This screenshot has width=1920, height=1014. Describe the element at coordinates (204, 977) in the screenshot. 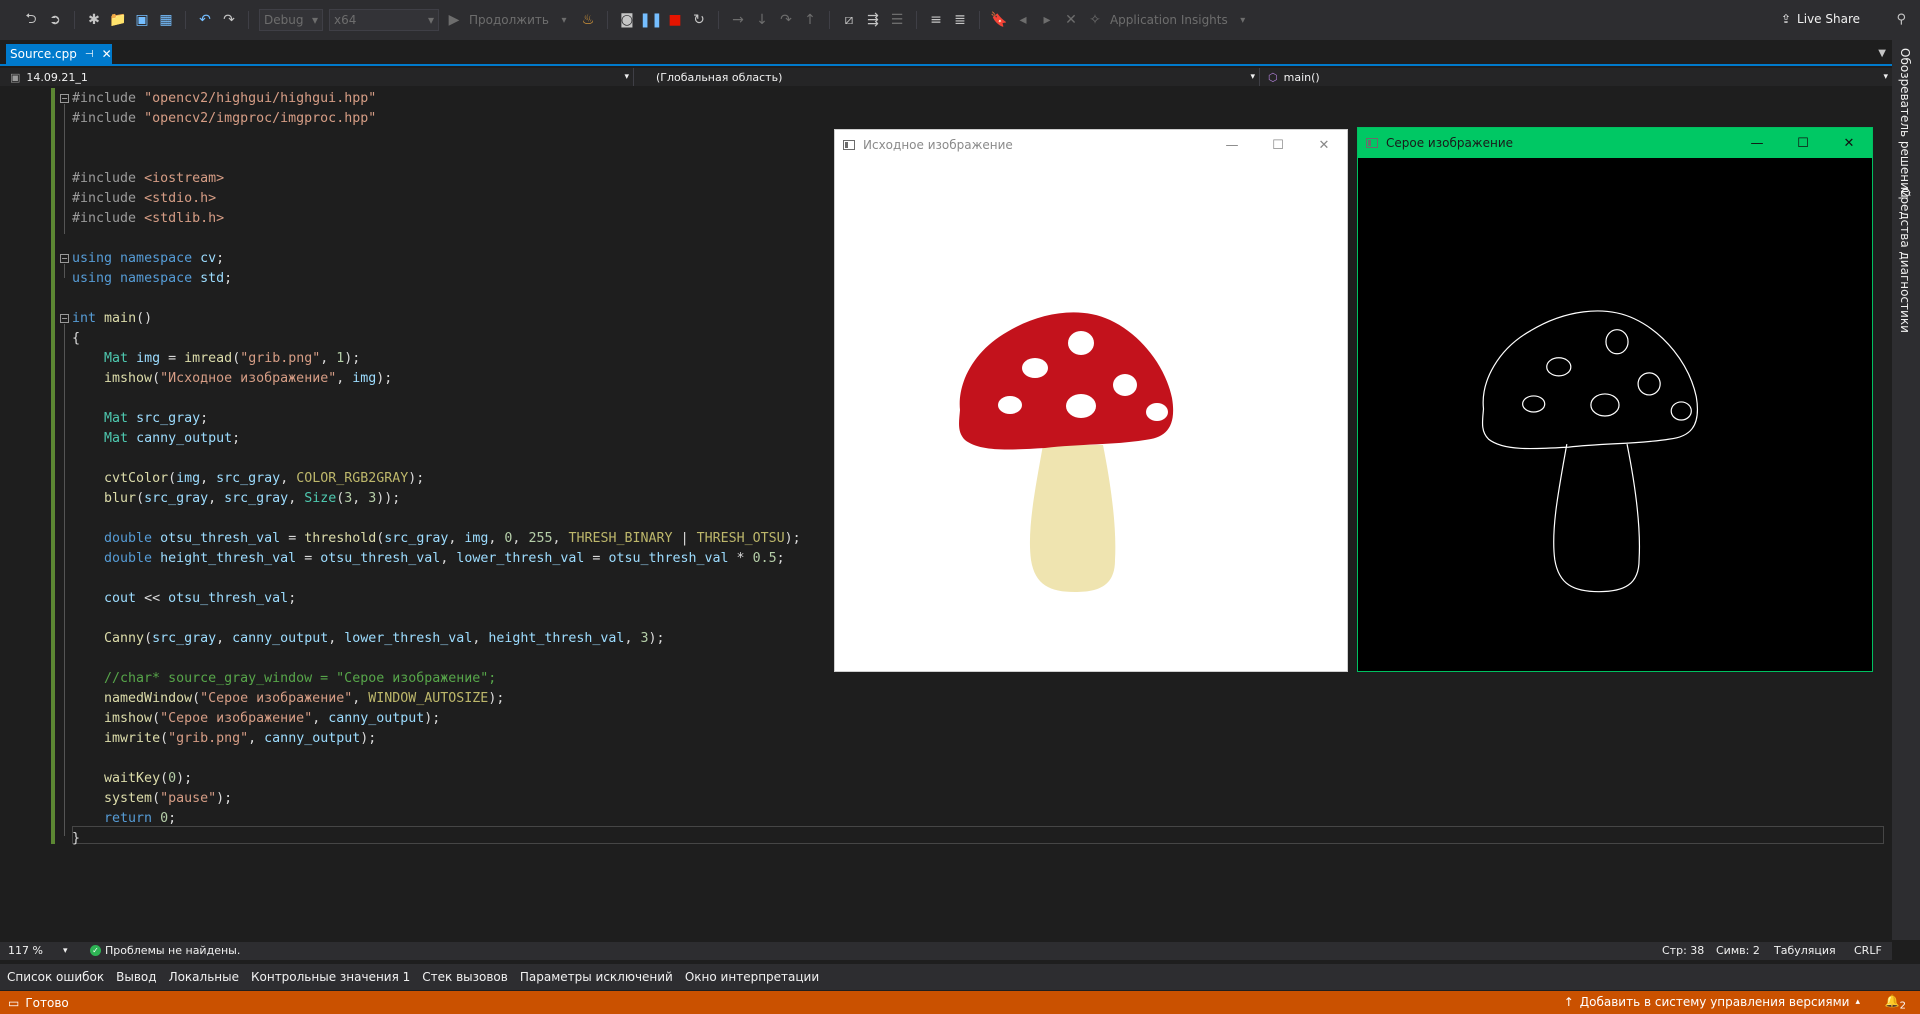

I see `bottom-tab: Локальные` at that location.